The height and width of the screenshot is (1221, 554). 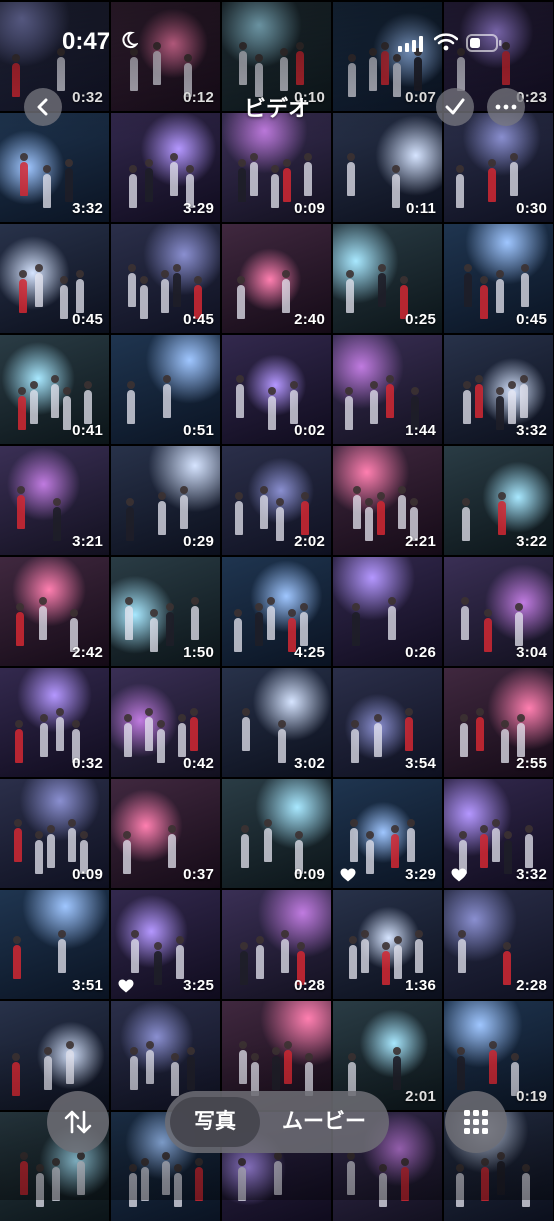 I want to click on grid-icon, so click(x=476, y=1122).